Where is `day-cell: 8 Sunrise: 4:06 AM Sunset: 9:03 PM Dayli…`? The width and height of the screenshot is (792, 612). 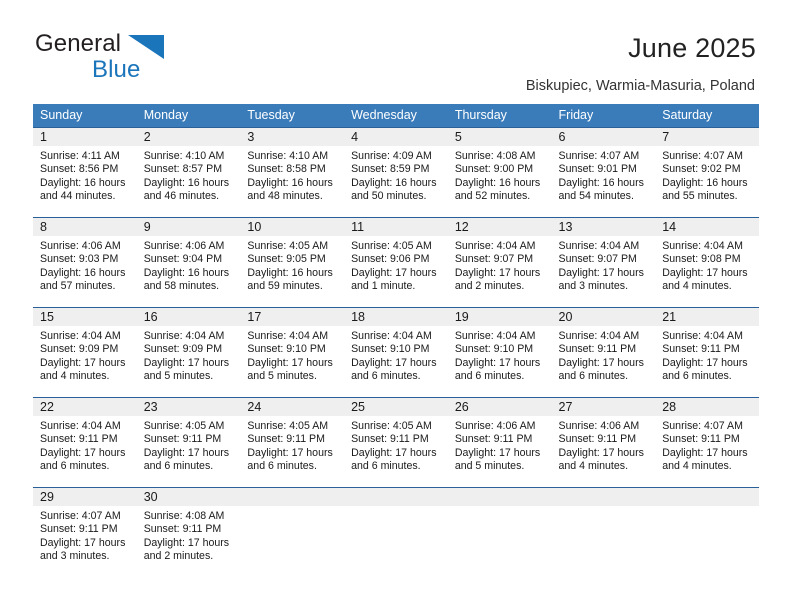 day-cell: 8 Sunrise: 4:06 AM Sunset: 9:03 PM Dayli… is located at coordinates (85, 262).